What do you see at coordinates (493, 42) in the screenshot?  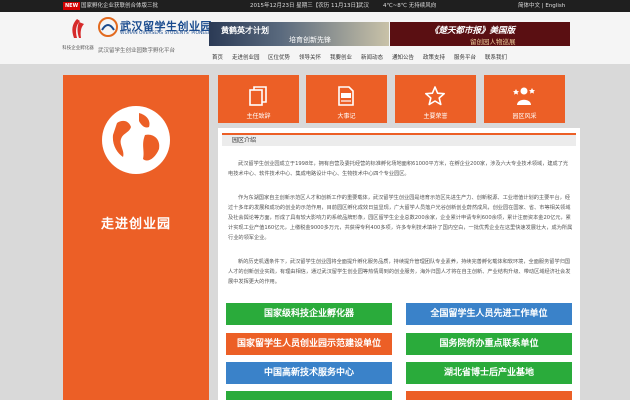 I see `banner2-subline: 留创园人物巡展` at bounding box center [493, 42].